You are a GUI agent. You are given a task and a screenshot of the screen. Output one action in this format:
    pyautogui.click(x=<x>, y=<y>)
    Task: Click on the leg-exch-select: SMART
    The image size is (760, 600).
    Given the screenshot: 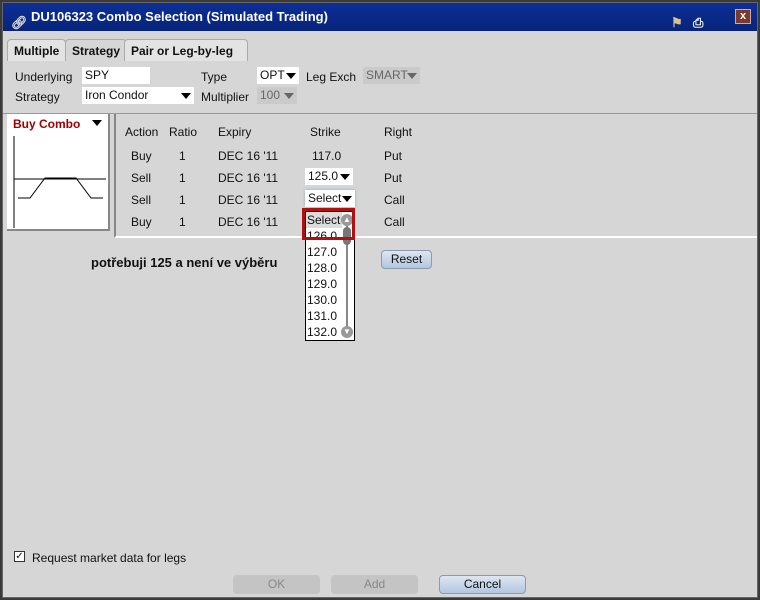 What is the action you would take?
    pyautogui.click(x=391, y=75)
    